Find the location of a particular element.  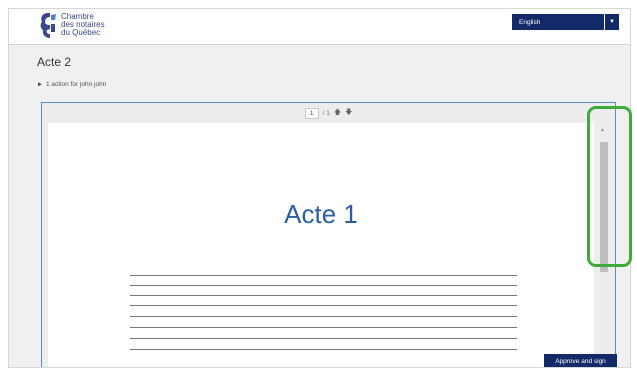

logo-text: Chambre des notaires du Québec is located at coordinates (83, 25).